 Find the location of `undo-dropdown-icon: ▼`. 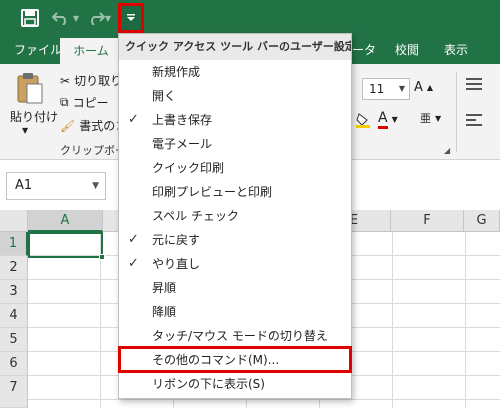

undo-dropdown-icon: ▼ is located at coordinates (76, 18).